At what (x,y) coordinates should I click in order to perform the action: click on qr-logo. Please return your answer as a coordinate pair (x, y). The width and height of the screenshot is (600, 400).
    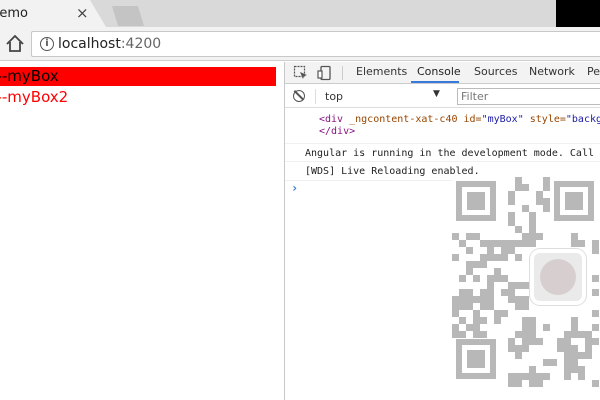
    Looking at the image, I should click on (558, 277).